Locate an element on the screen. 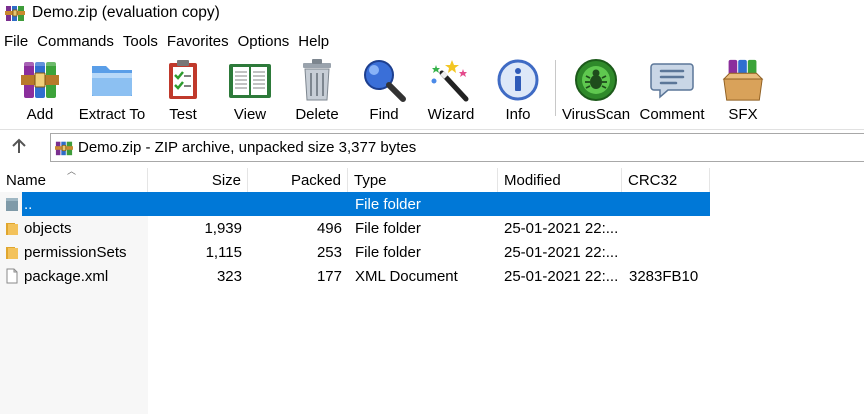 This screenshot has width=864, height=414. extract-to-label: Extract To is located at coordinates (112, 114).